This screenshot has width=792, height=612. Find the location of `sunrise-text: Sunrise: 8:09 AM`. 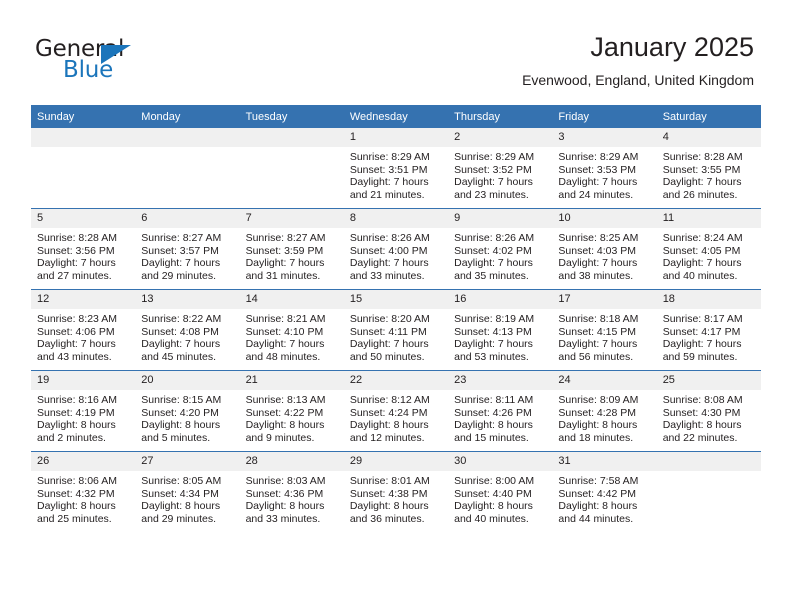

sunrise-text: Sunrise: 8:09 AM is located at coordinates (598, 400).